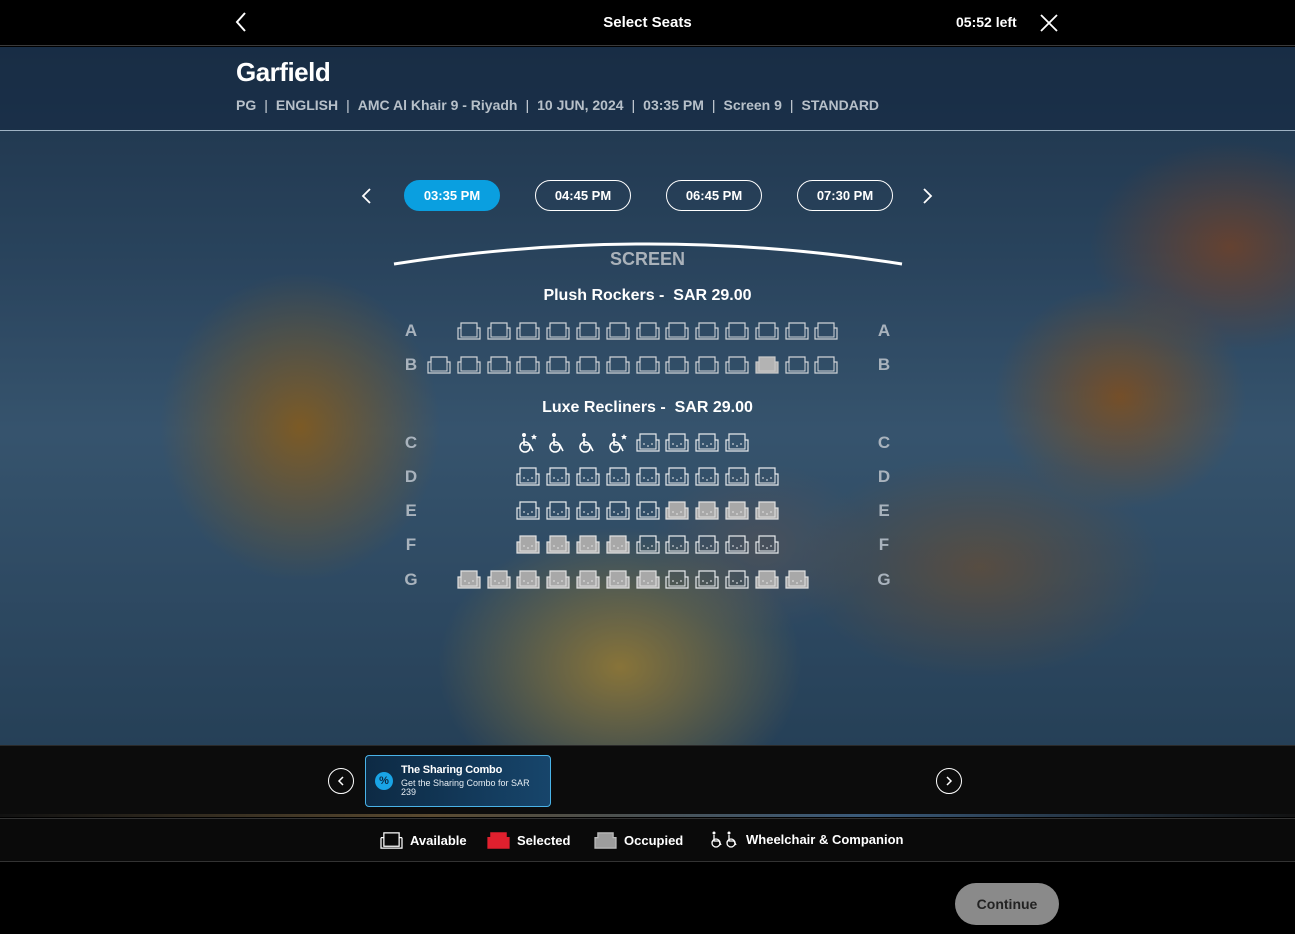  What do you see at coordinates (452, 195) in the screenshot?
I see `showtime-pill: 03:35 PM` at bounding box center [452, 195].